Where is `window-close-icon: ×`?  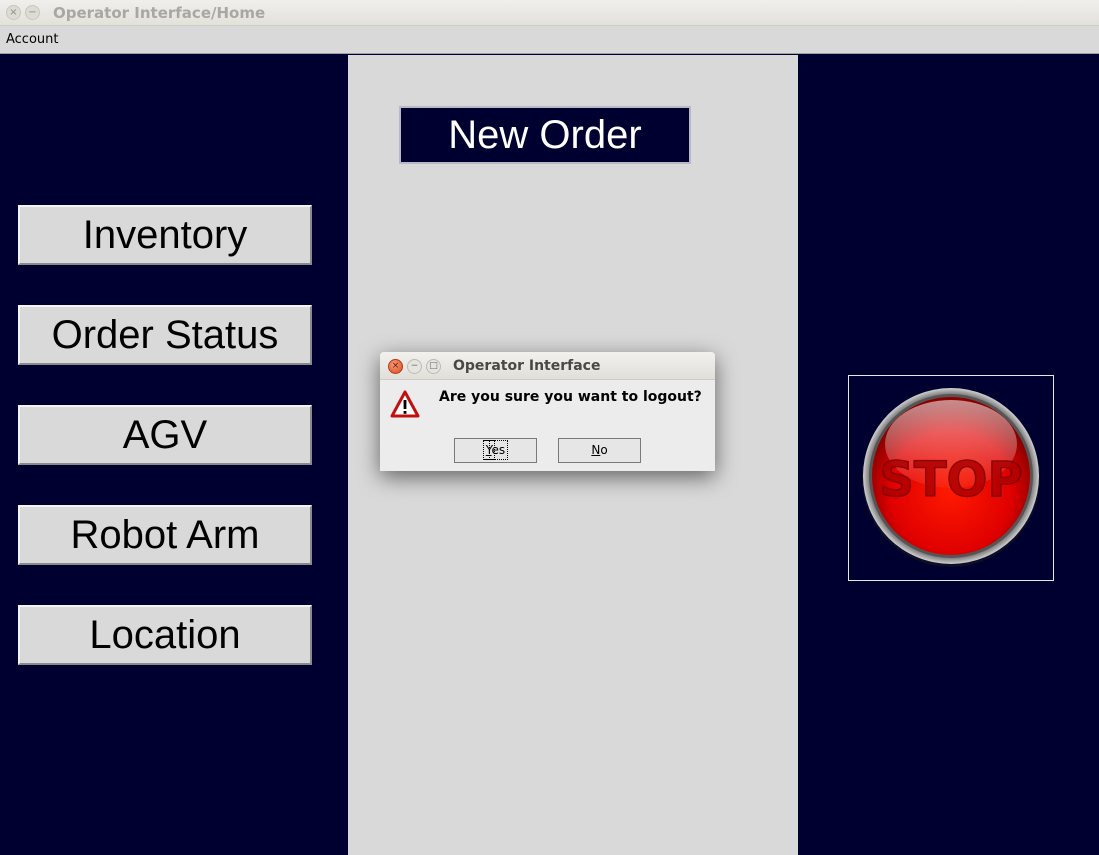
window-close-icon: × is located at coordinates (13, 12).